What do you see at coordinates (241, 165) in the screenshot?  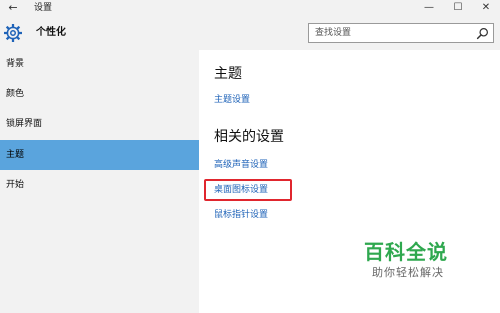 I see `advanced-sound-settings-link: 高级声音设置` at bounding box center [241, 165].